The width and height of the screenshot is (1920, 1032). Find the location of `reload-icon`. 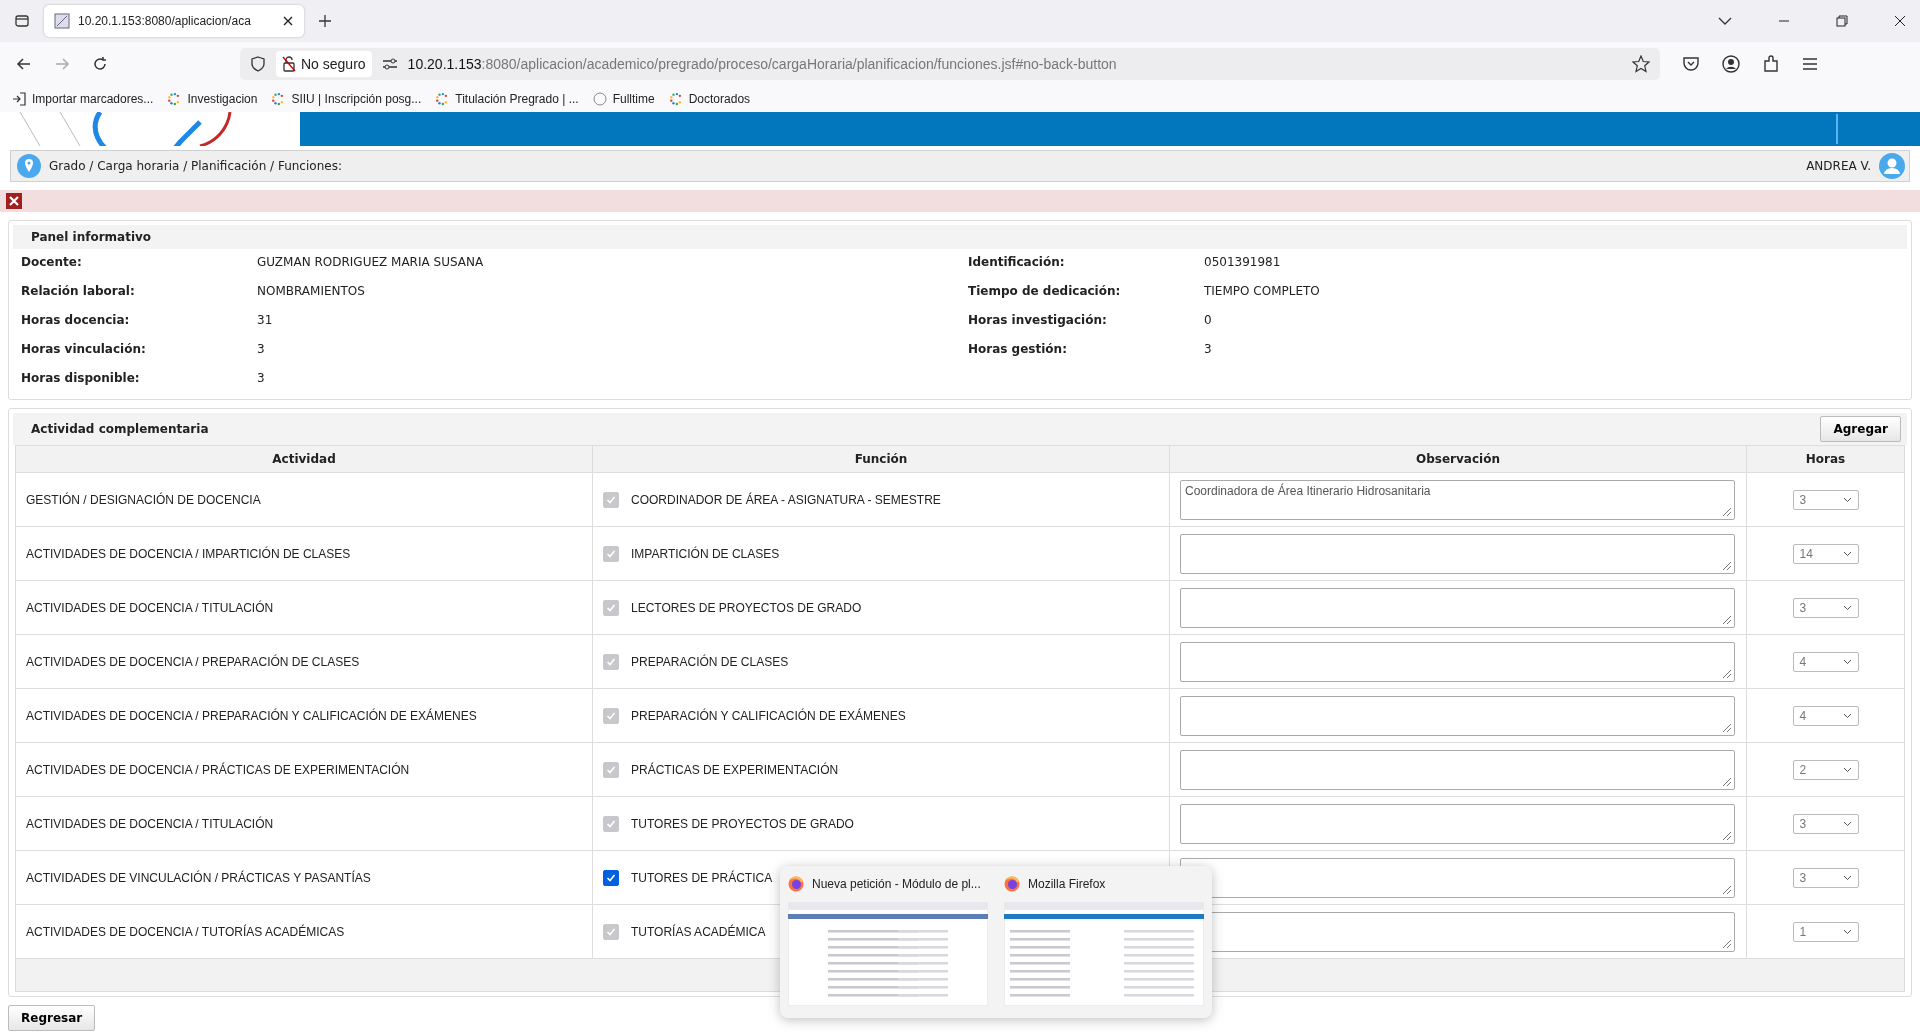

reload-icon is located at coordinates (100, 64).